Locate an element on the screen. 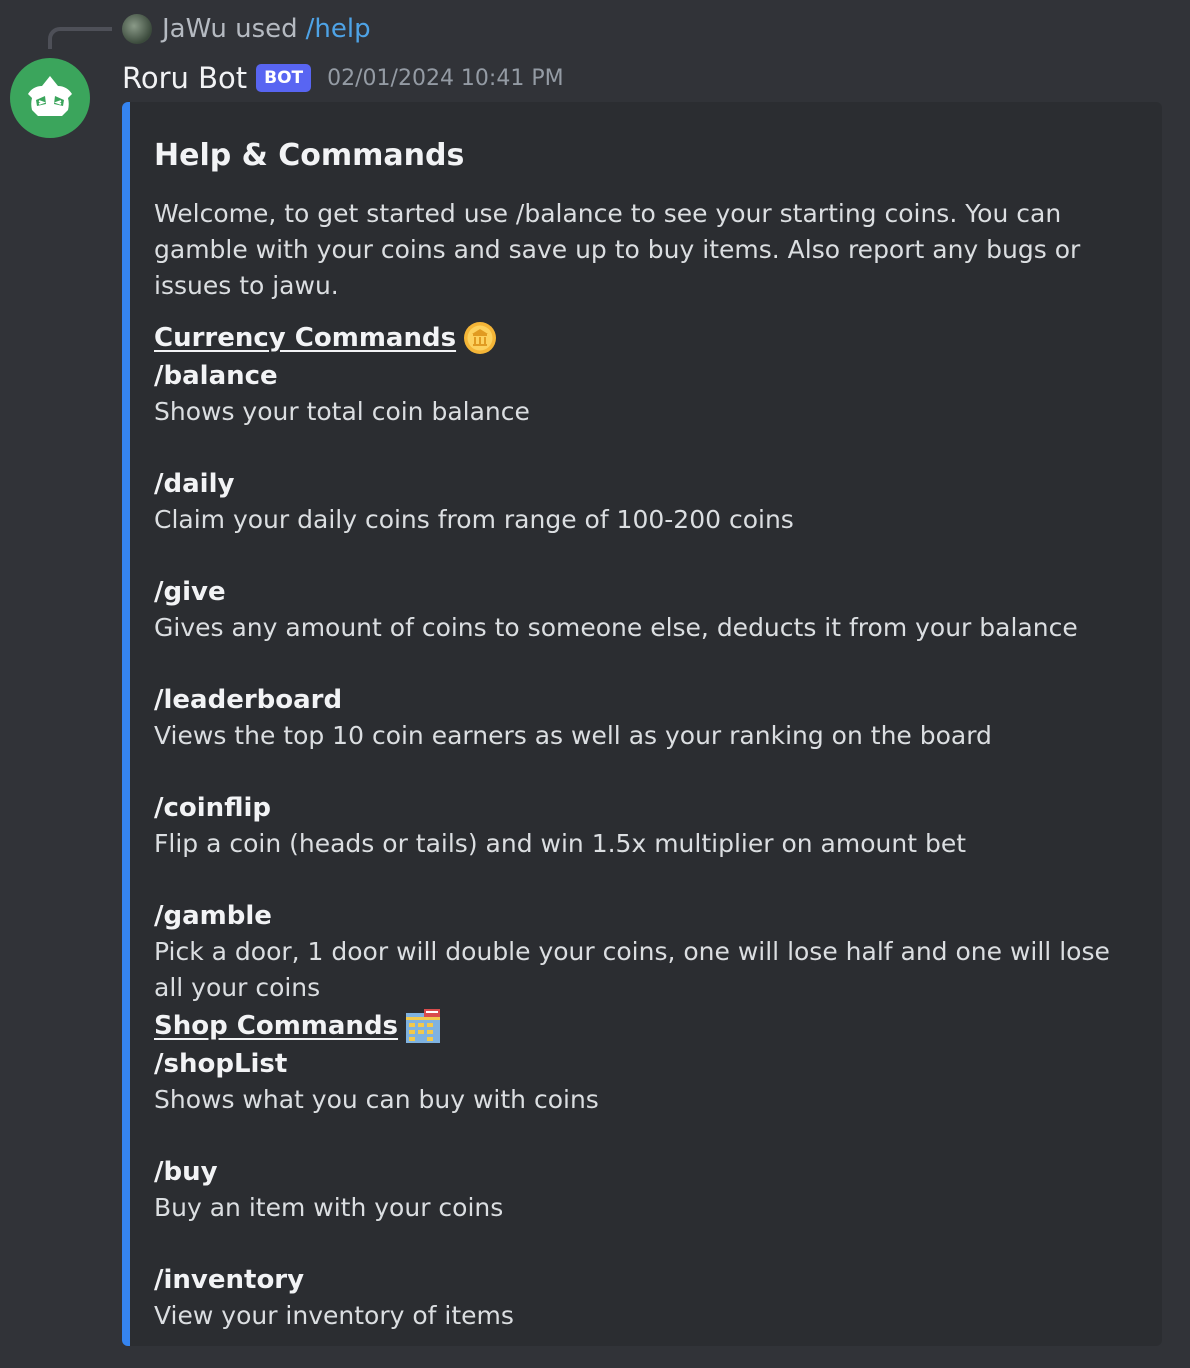 The height and width of the screenshot is (1368, 1190). reply-avatar is located at coordinates (137, 29).